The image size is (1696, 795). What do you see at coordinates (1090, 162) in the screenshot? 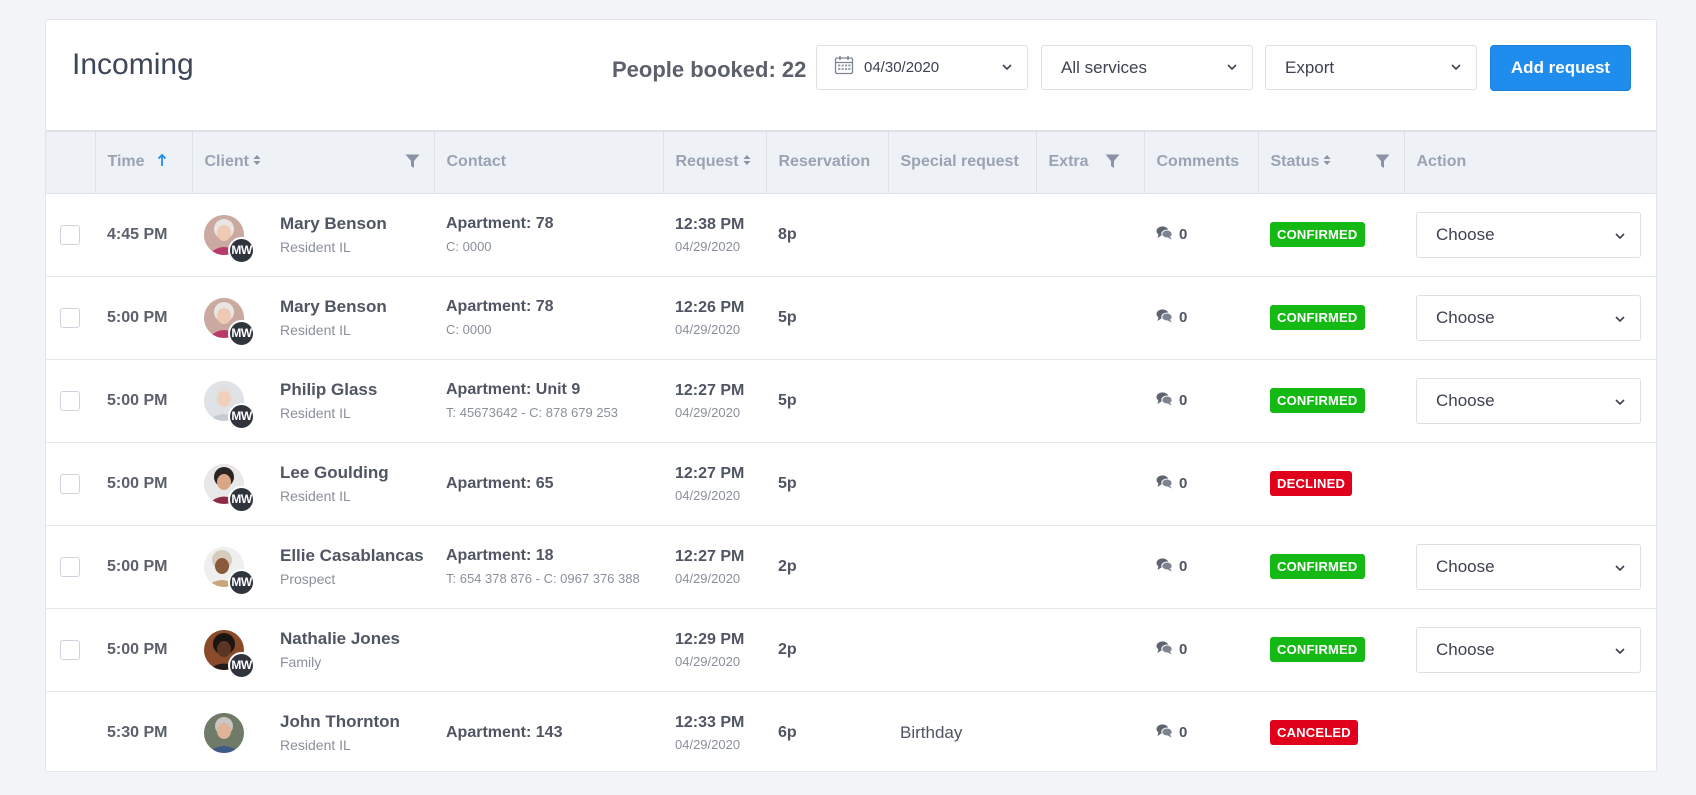
I see `extra-column-header: Extra` at bounding box center [1090, 162].